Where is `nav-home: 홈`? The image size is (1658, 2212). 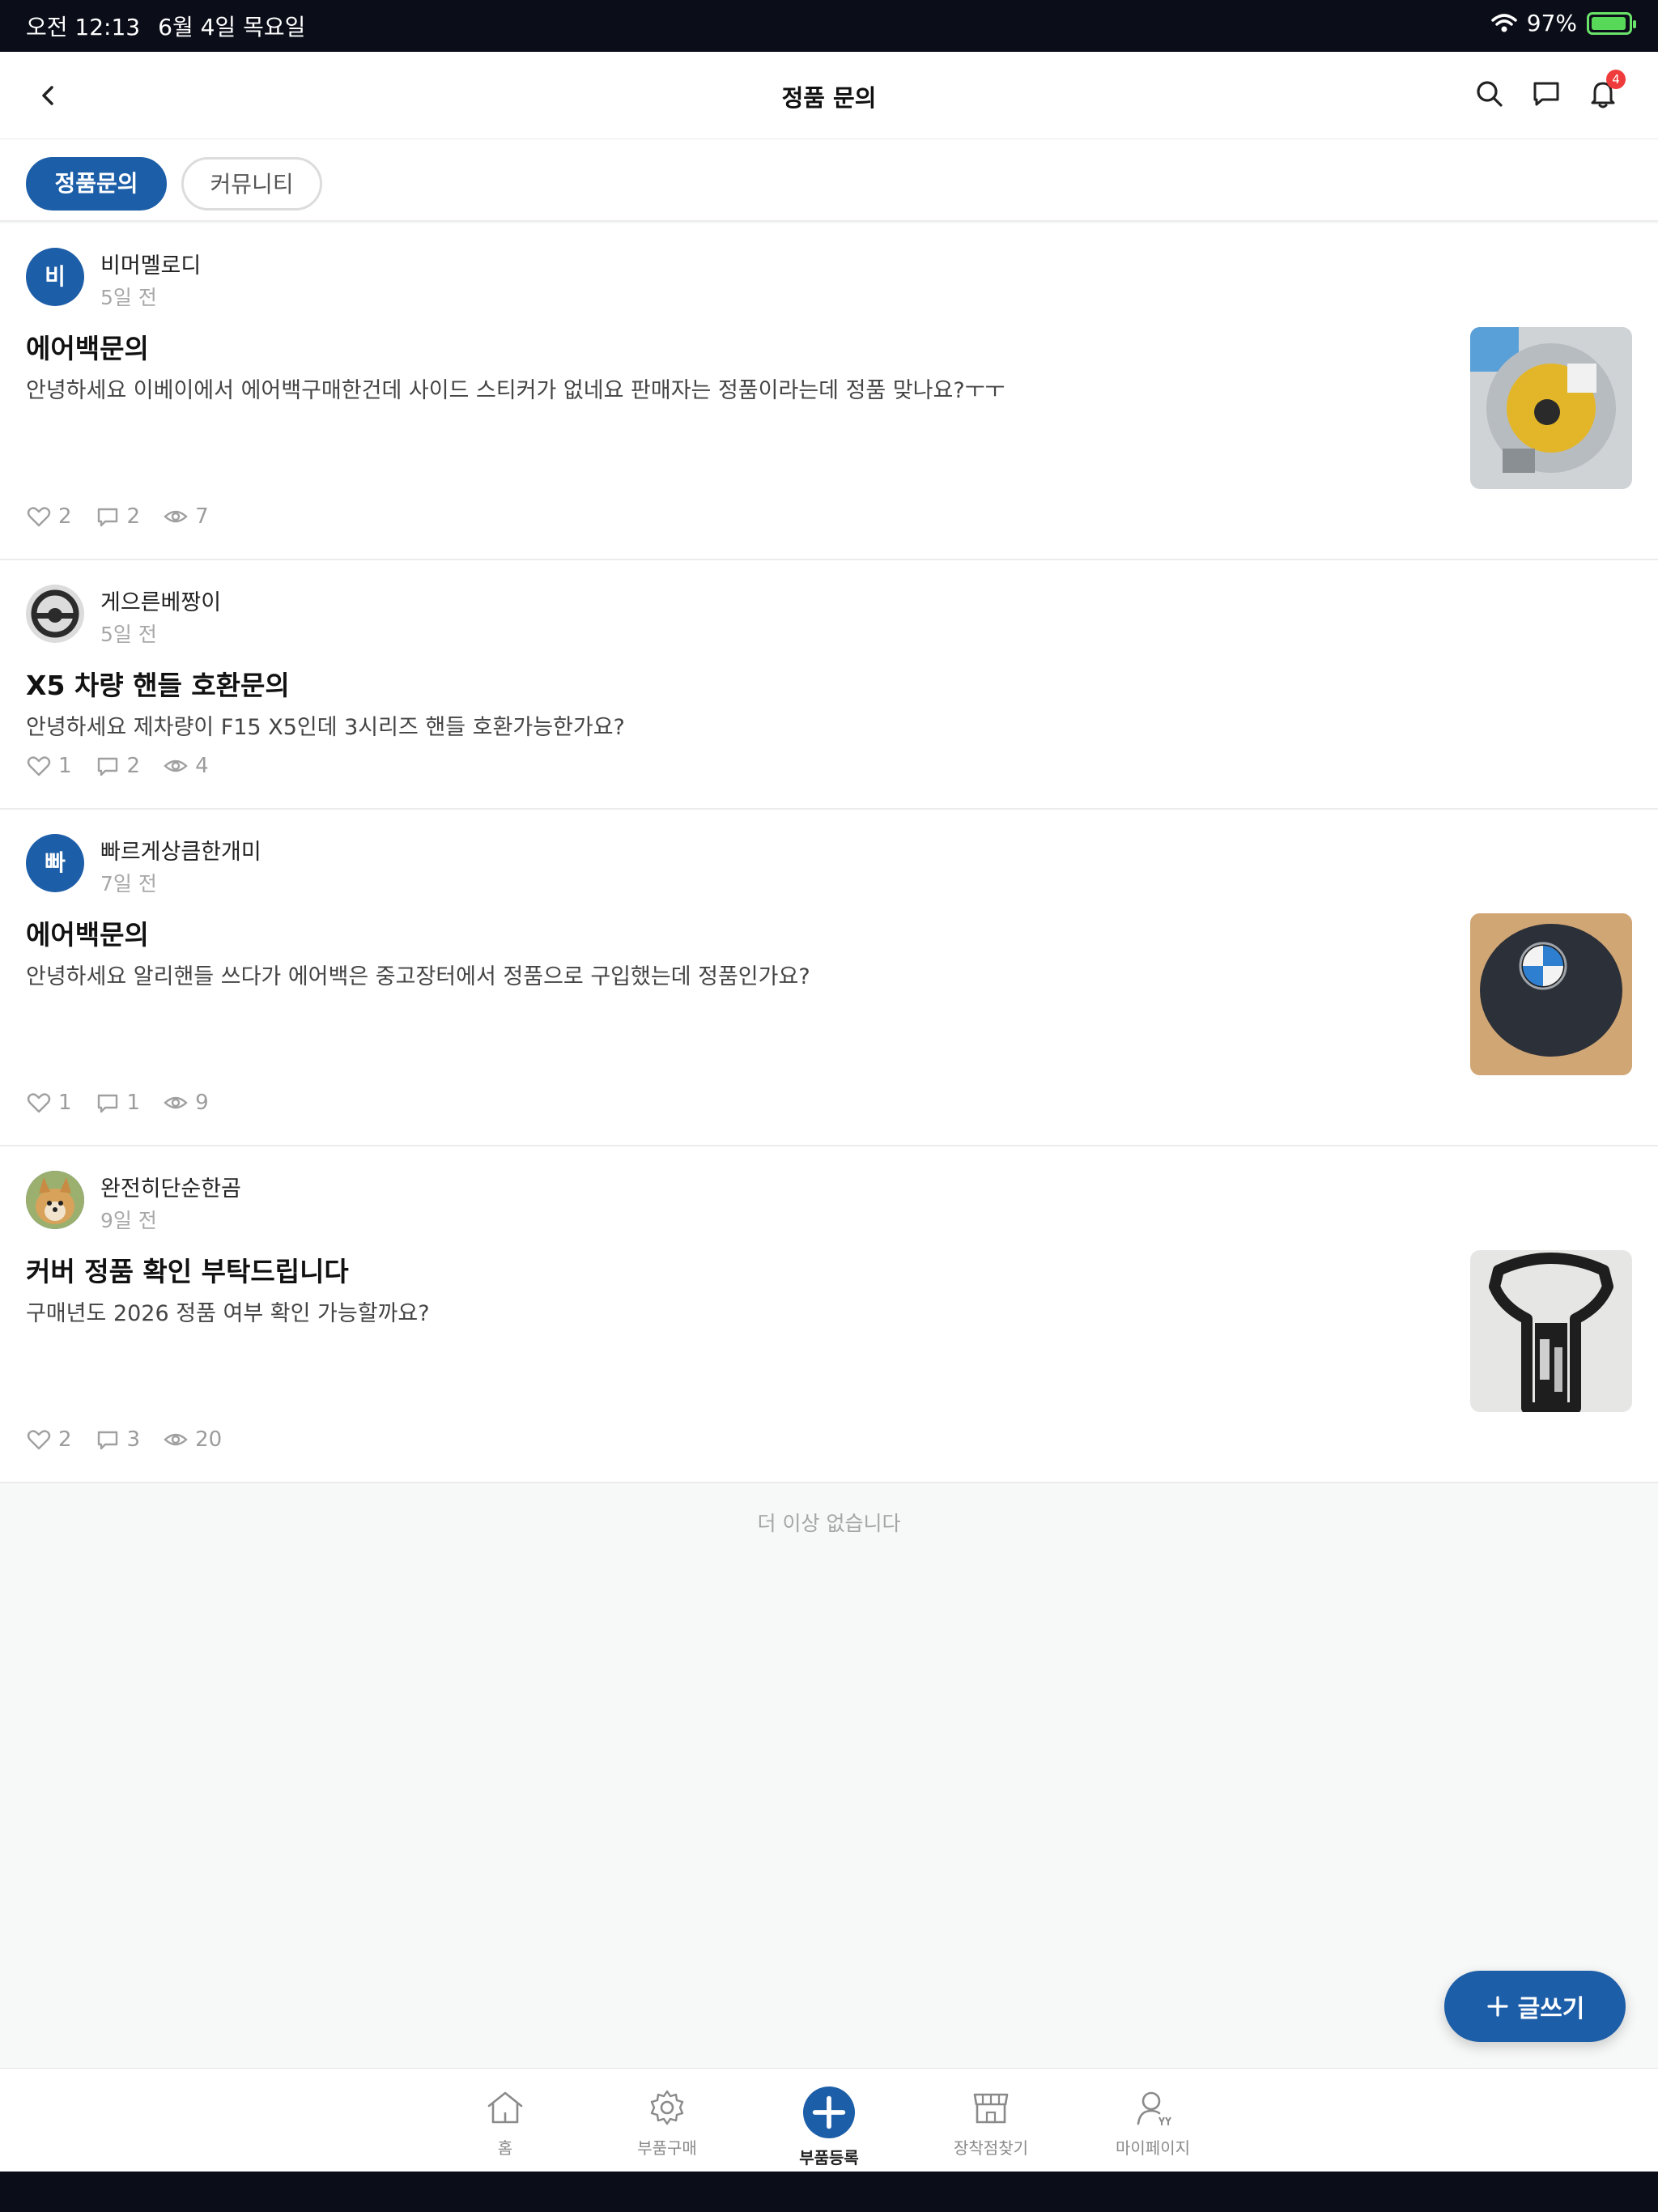
nav-home: 홈 is located at coordinates (505, 2123).